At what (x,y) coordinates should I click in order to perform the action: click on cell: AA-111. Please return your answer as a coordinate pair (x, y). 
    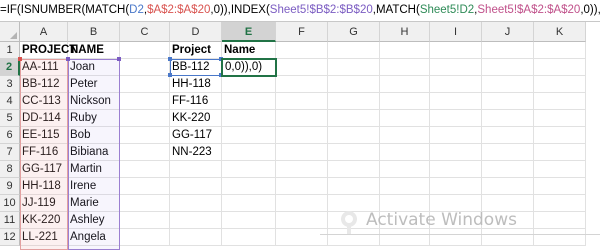
    Looking at the image, I should click on (44, 67).